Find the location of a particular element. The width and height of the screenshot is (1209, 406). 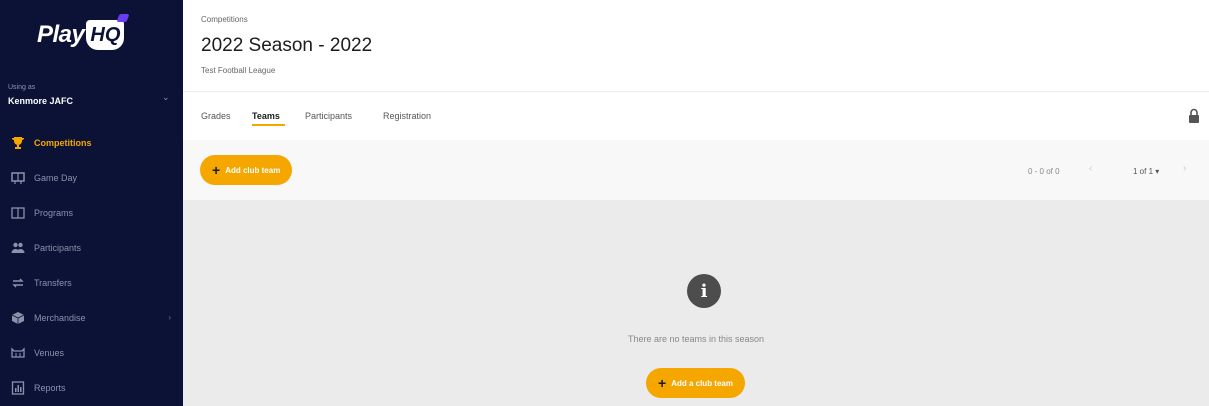

chevron-left-icon: ‹ is located at coordinates (1090, 168).